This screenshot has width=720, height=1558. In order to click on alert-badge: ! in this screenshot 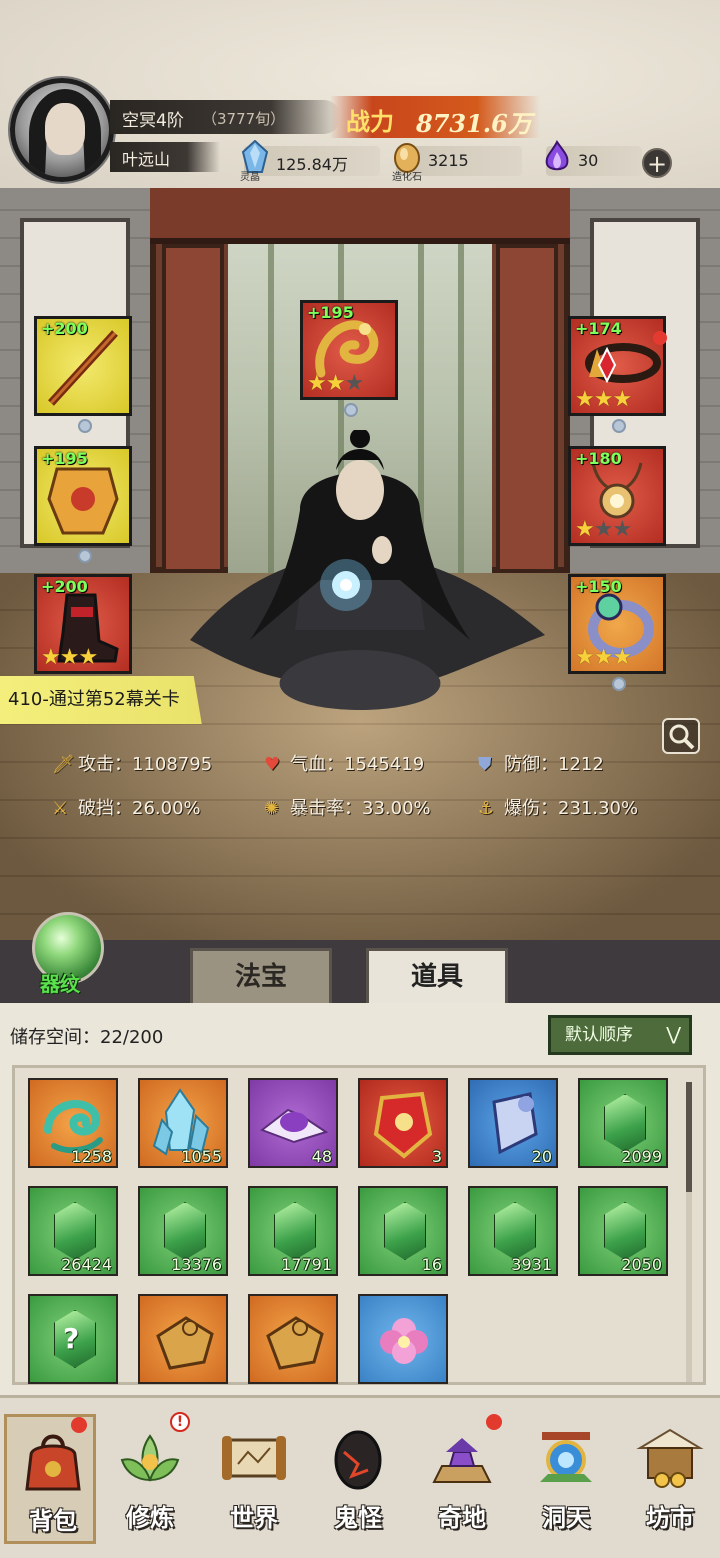, I will do `click(180, 1422)`.